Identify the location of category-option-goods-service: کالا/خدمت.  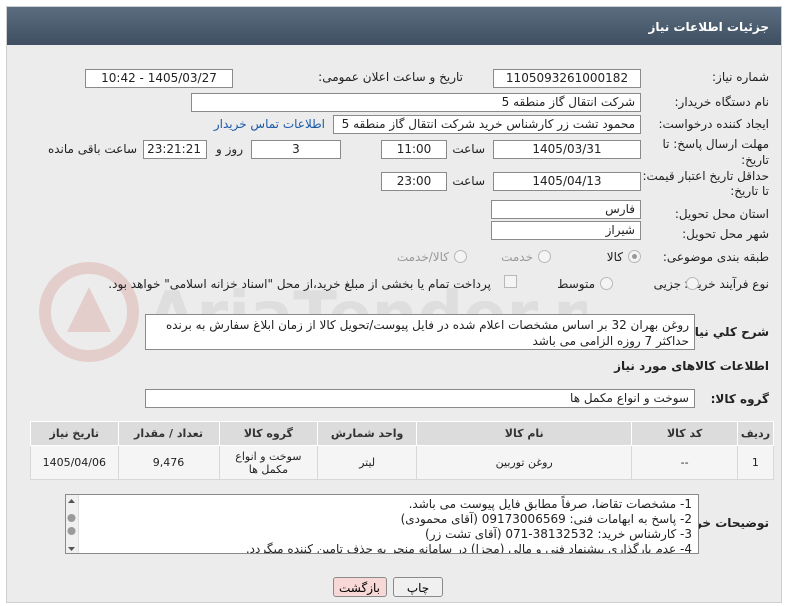
(422, 257).